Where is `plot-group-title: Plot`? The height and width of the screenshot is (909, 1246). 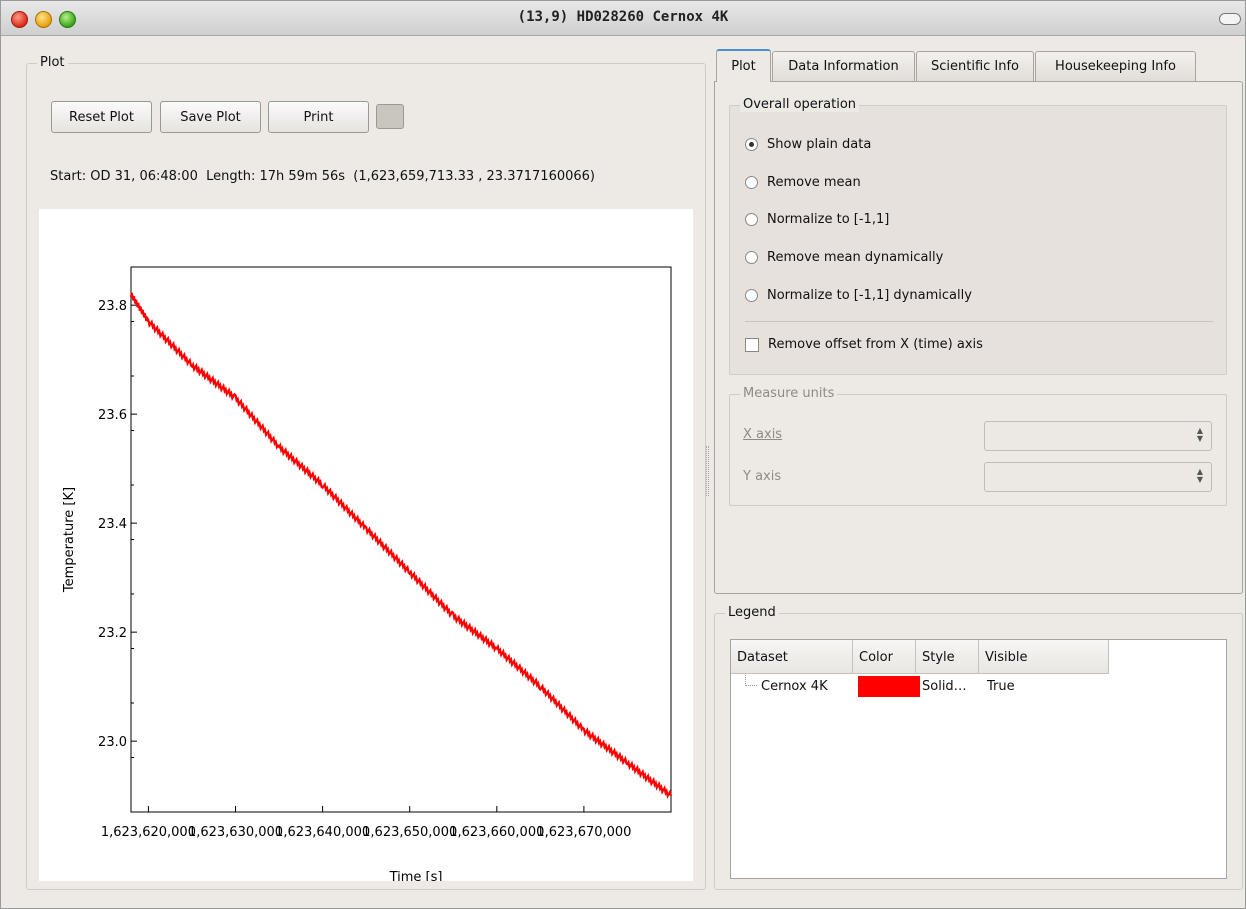
plot-group-title: Plot is located at coordinates (52, 62).